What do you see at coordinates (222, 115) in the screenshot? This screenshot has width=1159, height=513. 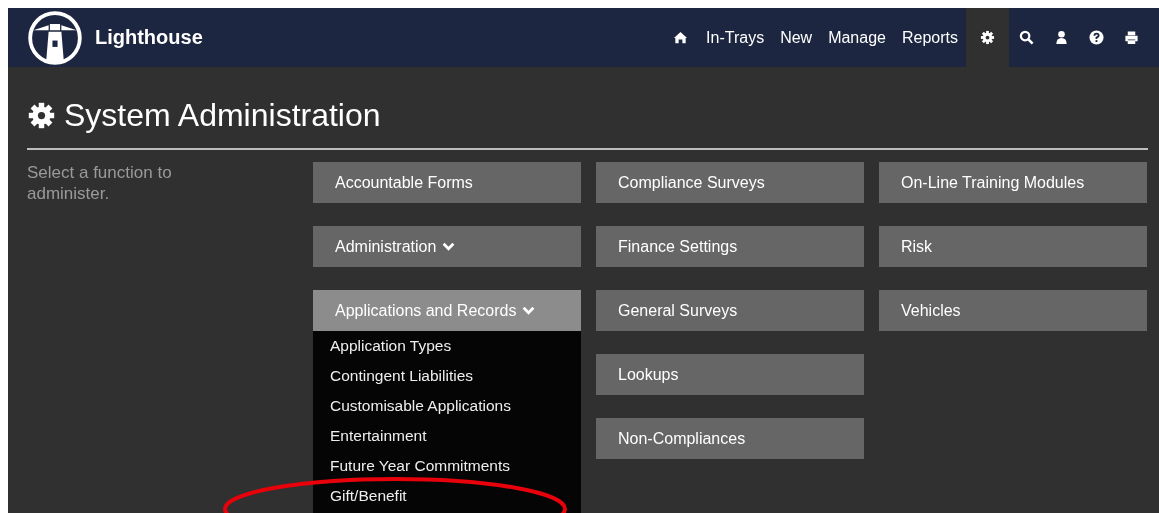 I see `page-title: System Administration` at bounding box center [222, 115].